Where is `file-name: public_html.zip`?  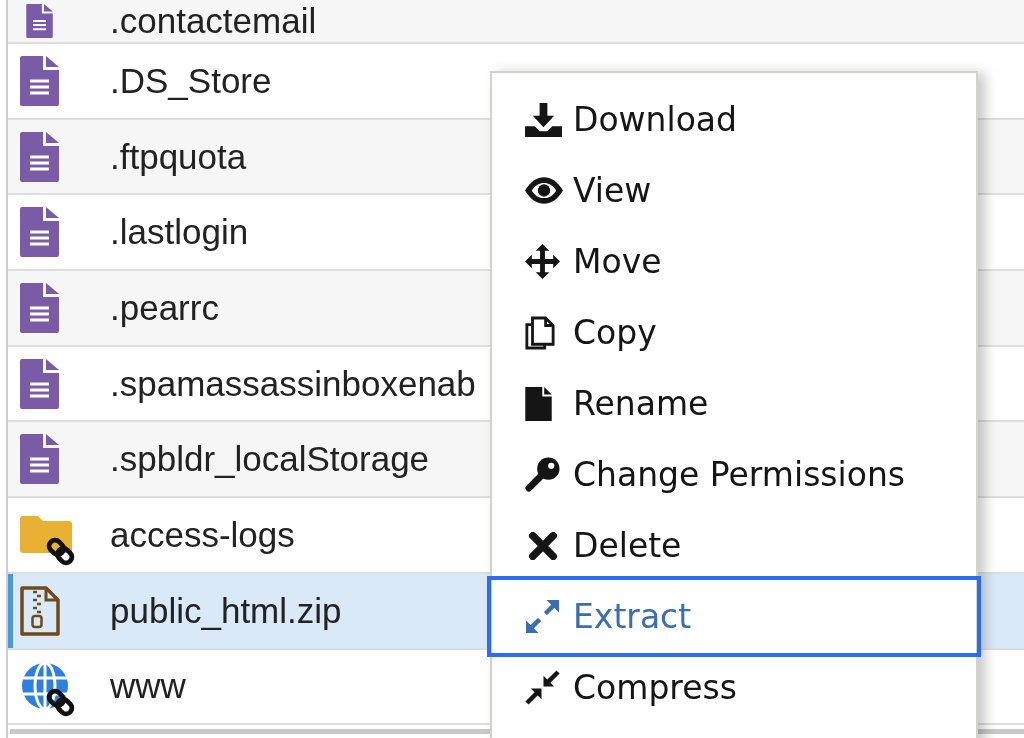 file-name: public_html.zip is located at coordinates (226, 610).